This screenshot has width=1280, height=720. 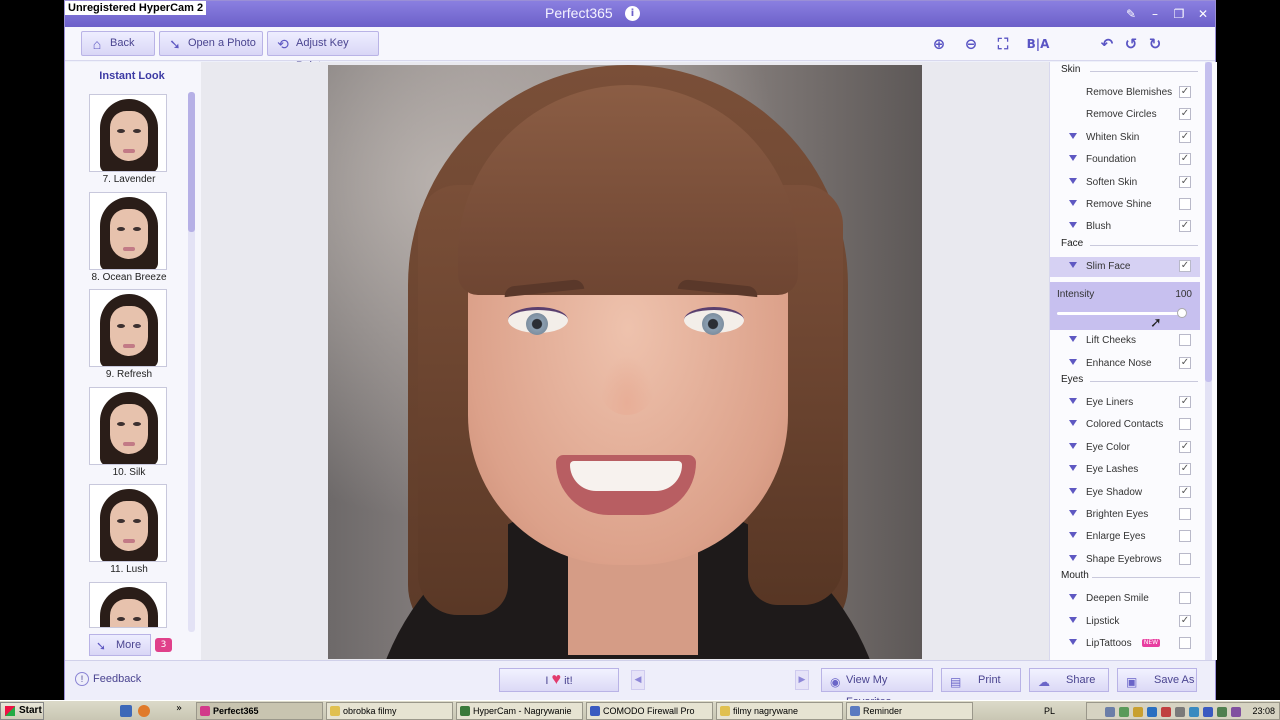 I want to click on options-scrollbar-thumb, so click(x=1208, y=222).